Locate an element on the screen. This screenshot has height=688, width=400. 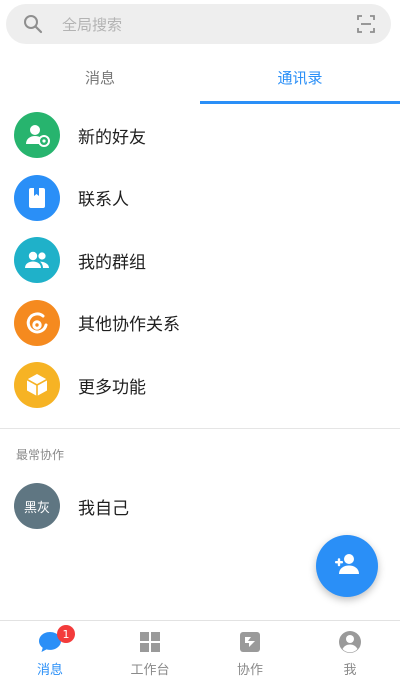
search-input: 全局搜索 is located at coordinates (208, 24).